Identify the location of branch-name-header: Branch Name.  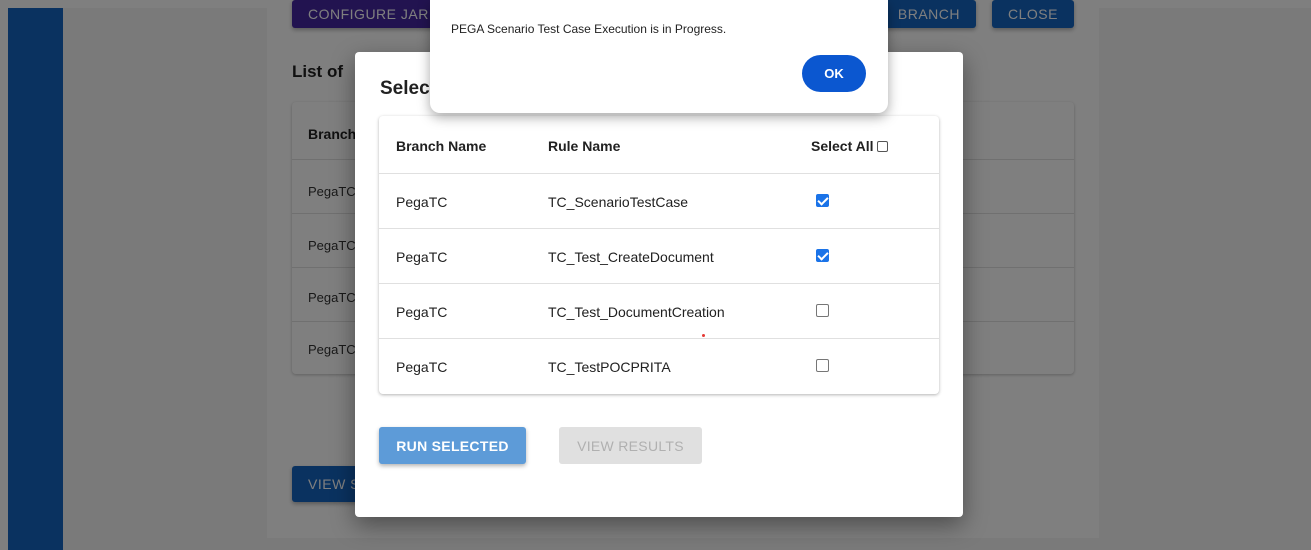
(441, 146).